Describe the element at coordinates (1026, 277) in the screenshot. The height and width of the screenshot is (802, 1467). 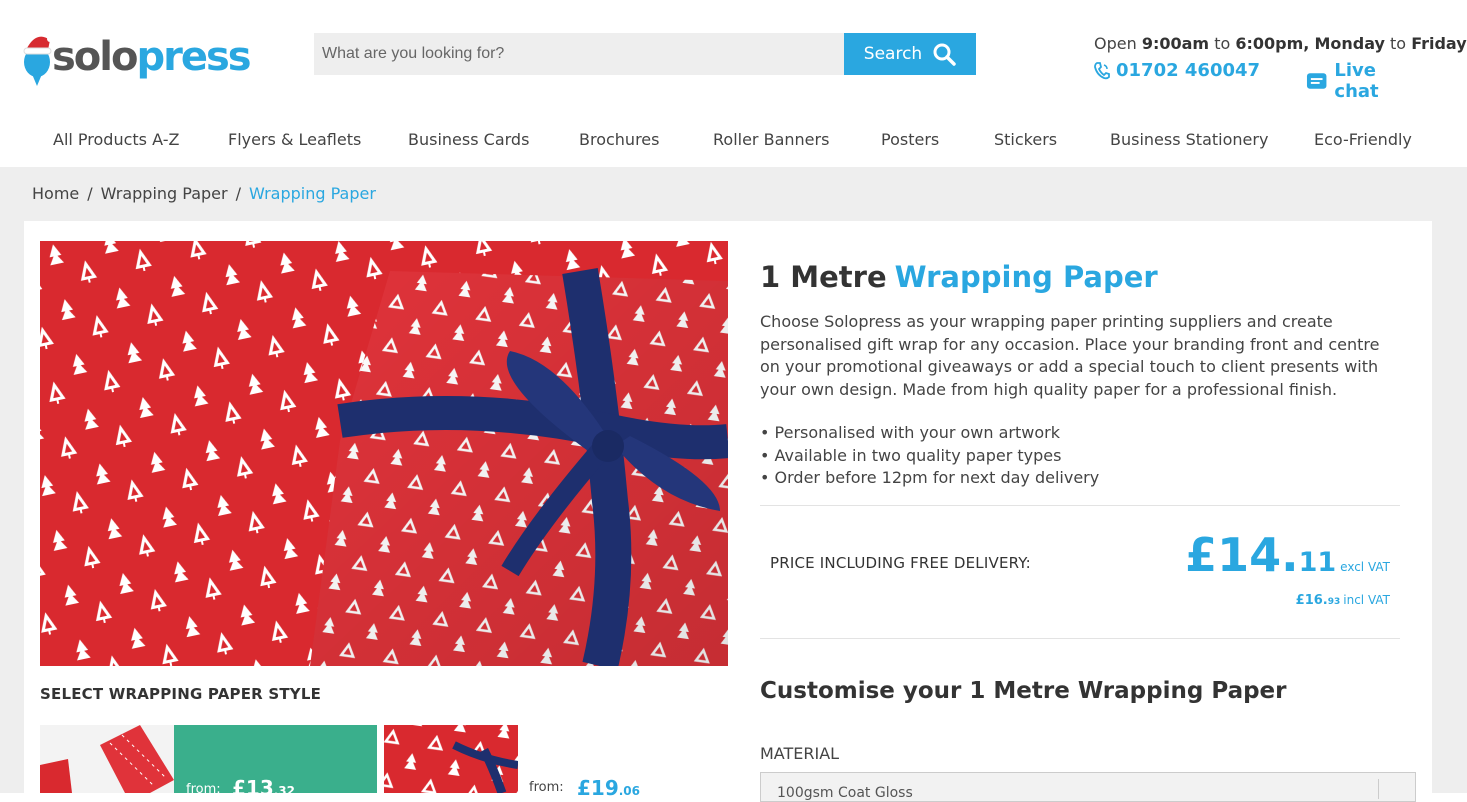
I see `product-title-suffix: Wrapping Paper` at that location.